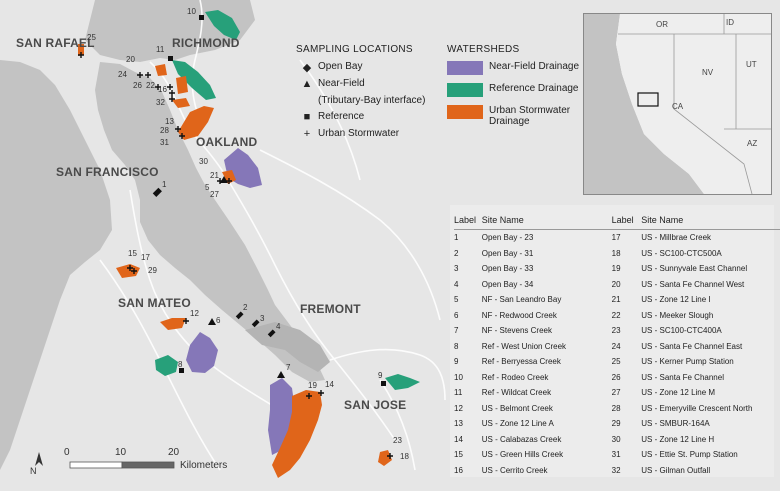 The height and width of the screenshot is (491, 780). Describe the element at coordinates (509, 121) in the screenshot. I see `legend-urban-drainage-2: Drainage` at that location.